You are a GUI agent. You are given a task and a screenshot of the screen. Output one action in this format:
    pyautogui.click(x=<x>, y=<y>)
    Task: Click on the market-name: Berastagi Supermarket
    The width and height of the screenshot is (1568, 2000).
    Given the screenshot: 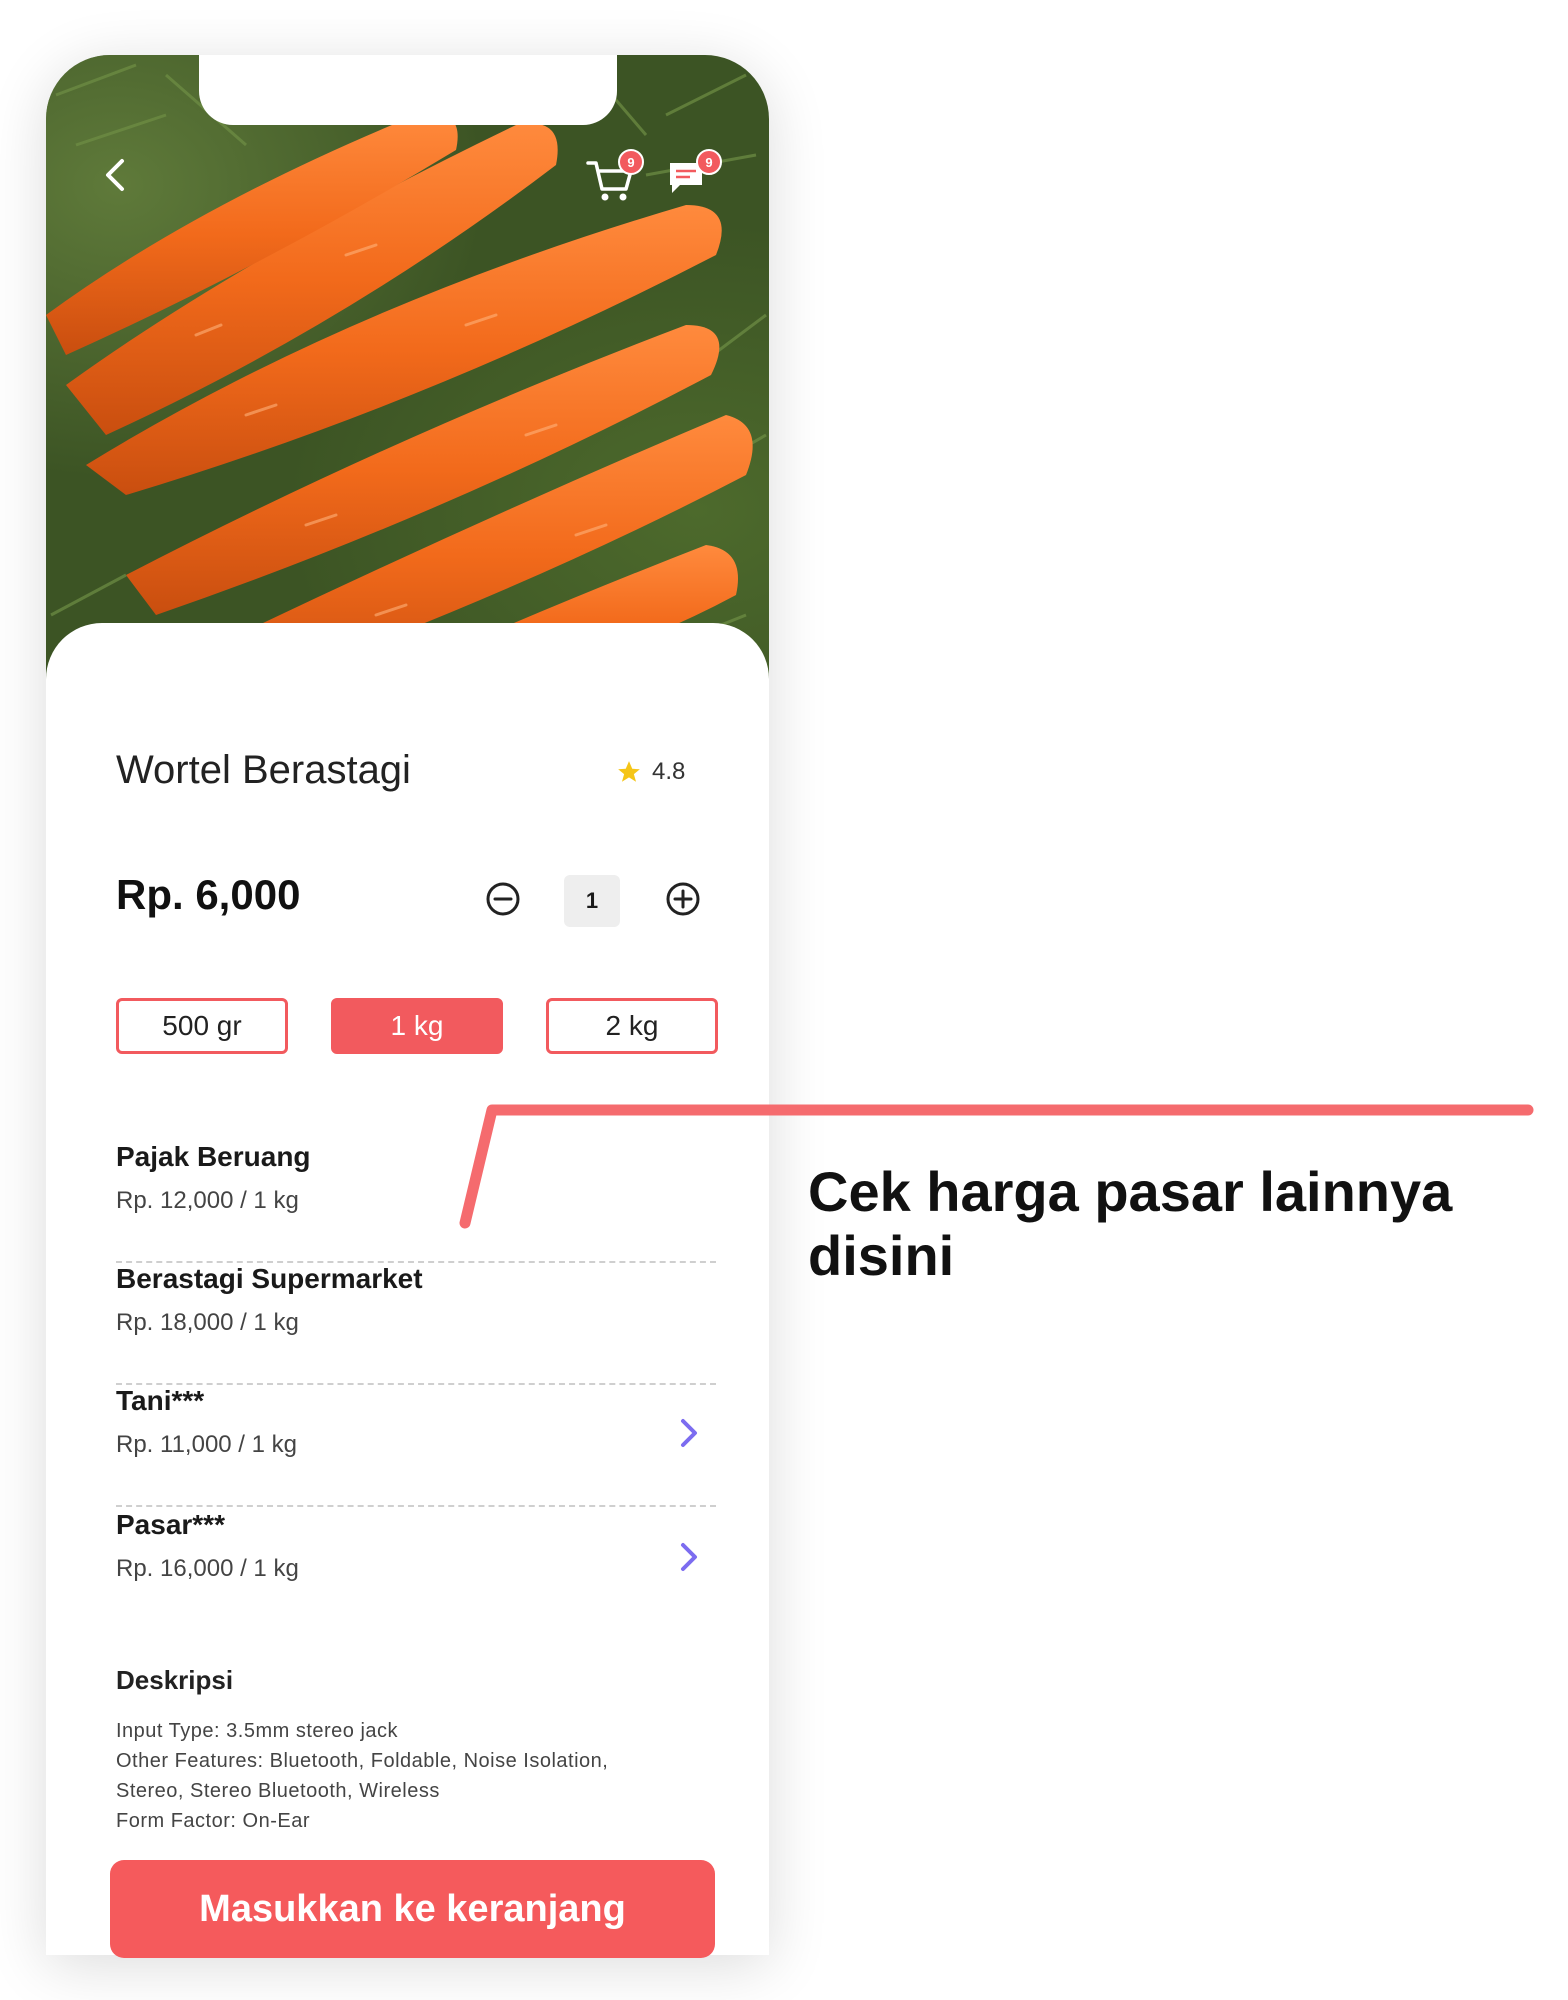 What is the action you would take?
    pyautogui.click(x=269, y=1278)
    